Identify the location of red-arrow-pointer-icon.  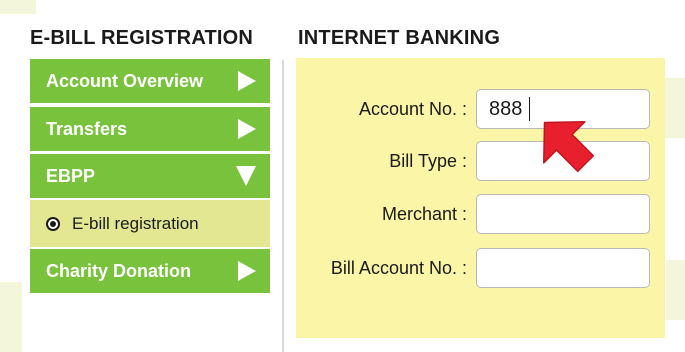
(569, 147).